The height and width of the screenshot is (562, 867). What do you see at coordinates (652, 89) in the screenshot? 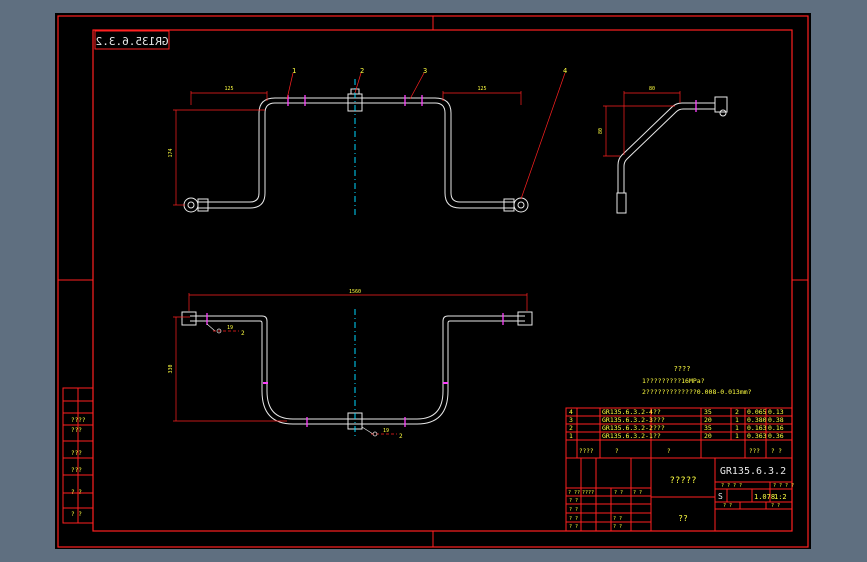
I see `dim-side-width: 80` at bounding box center [652, 89].